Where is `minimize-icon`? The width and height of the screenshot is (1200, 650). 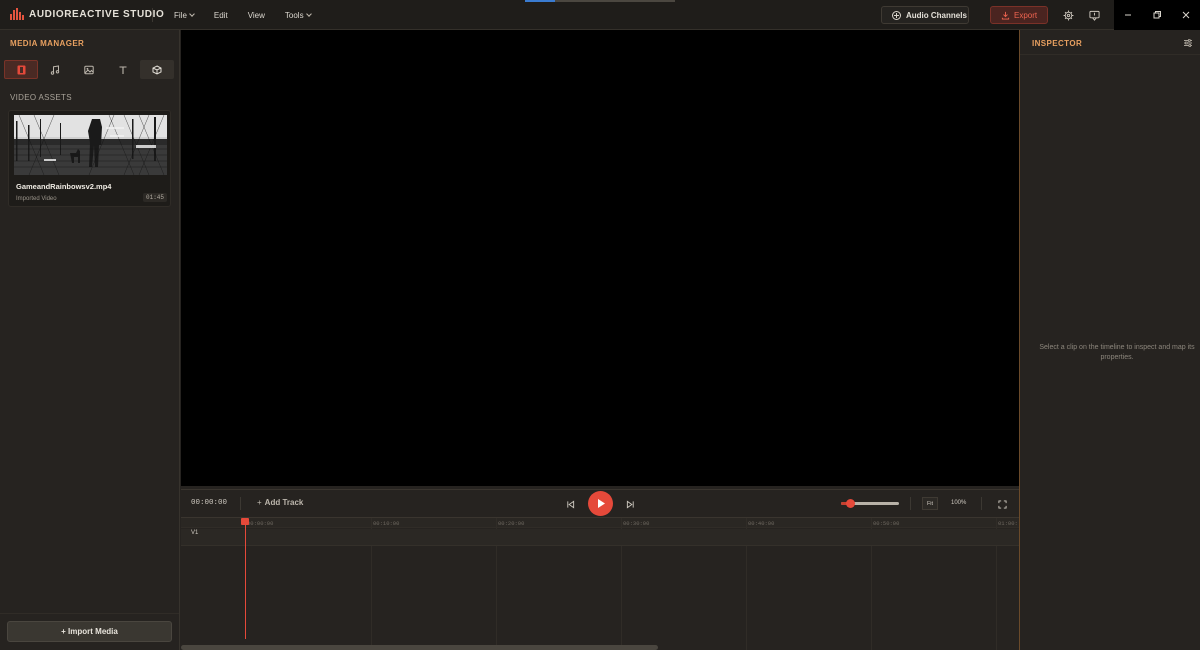 minimize-icon is located at coordinates (1128, 15).